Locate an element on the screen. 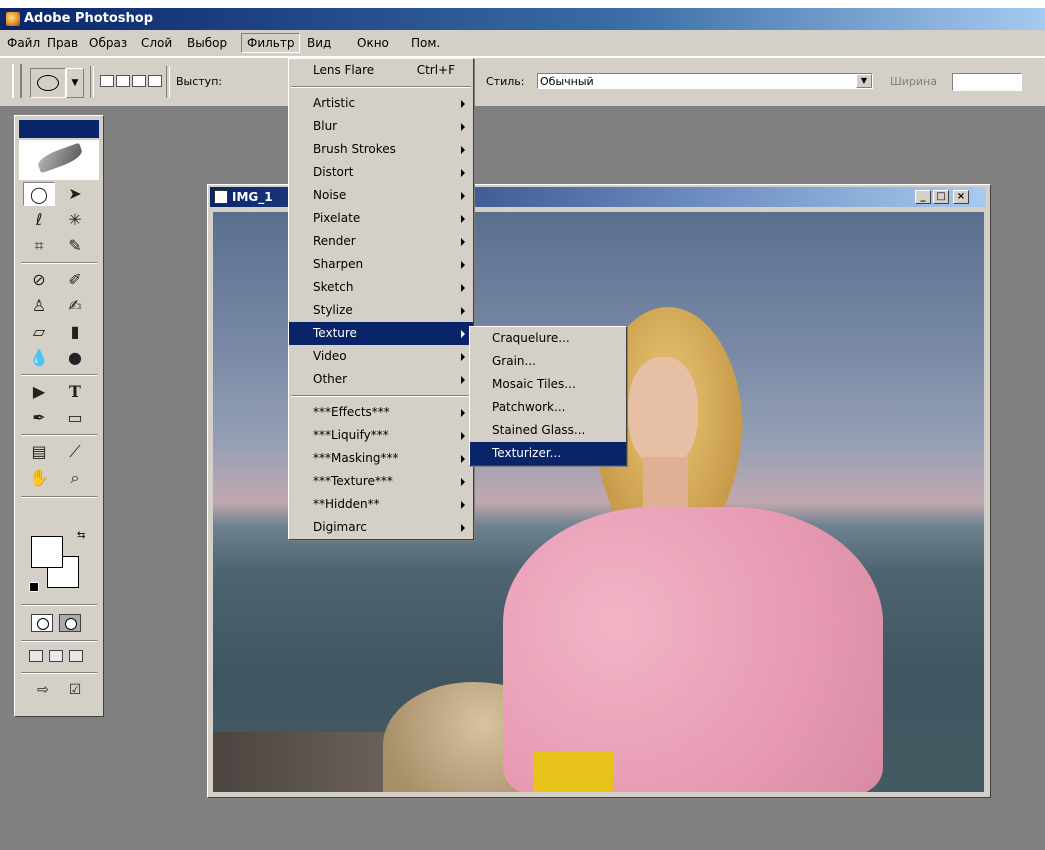  app-title: Adobe Photoshop is located at coordinates (89, 18).